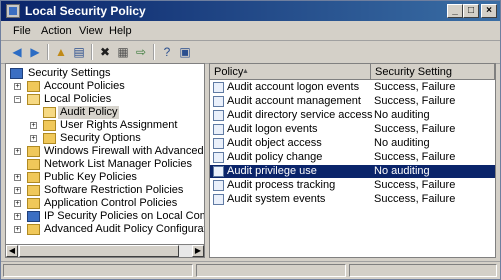  I want to click on delete-icon: ✖, so click(105, 52).